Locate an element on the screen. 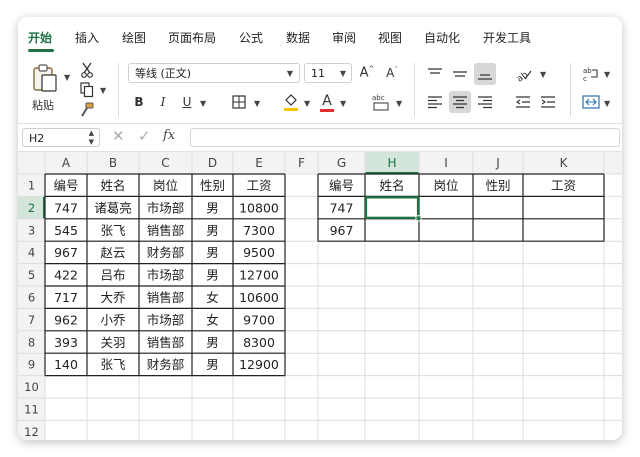 The width and height of the screenshot is (640, 457). fill-handle is located at coordinates (418, 218).